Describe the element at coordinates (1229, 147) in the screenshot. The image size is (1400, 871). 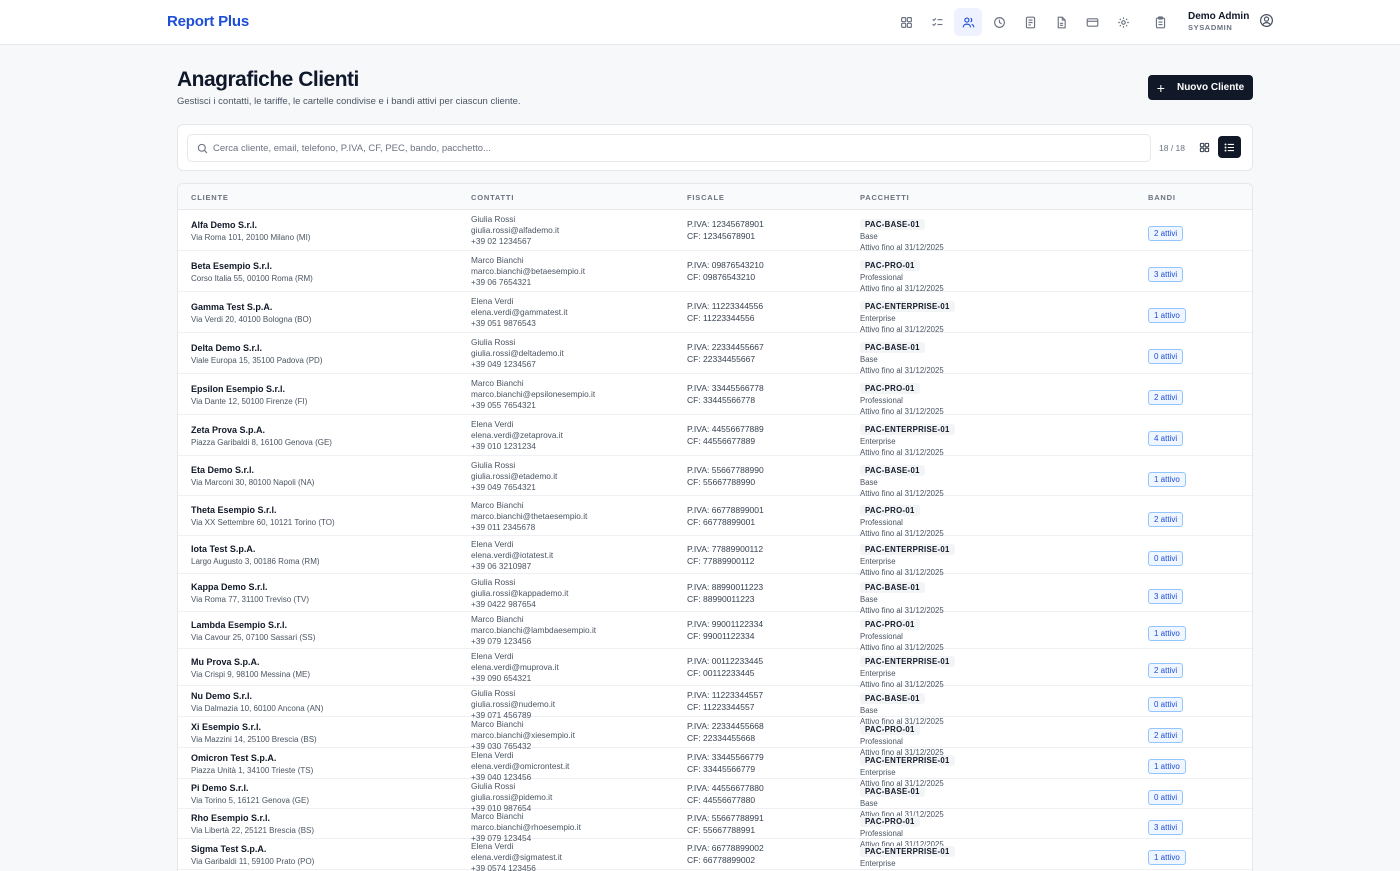
I see `list-view-button` at that location.